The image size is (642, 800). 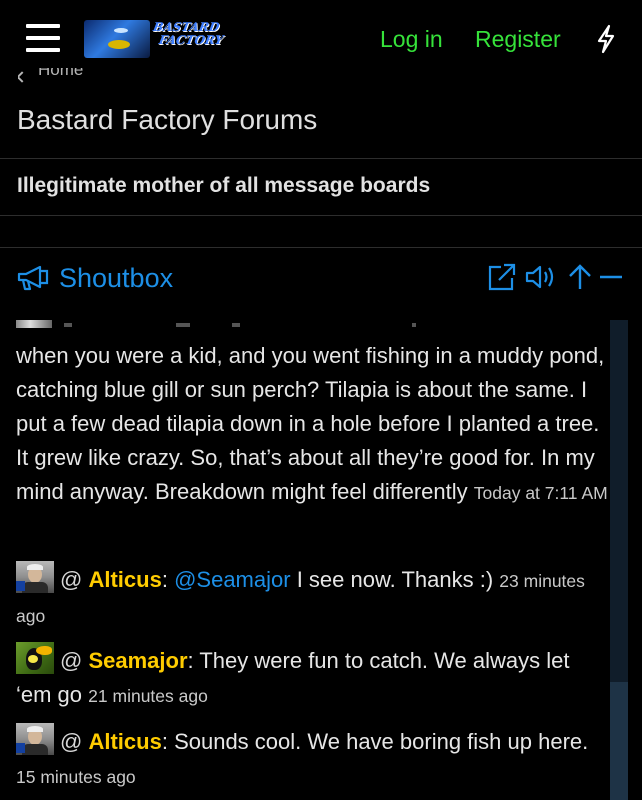 What do you see at coordinates (186, 27) in the screenshot?
I see `logo-text-line1: BASTARD` at bounding box center [186, 27].